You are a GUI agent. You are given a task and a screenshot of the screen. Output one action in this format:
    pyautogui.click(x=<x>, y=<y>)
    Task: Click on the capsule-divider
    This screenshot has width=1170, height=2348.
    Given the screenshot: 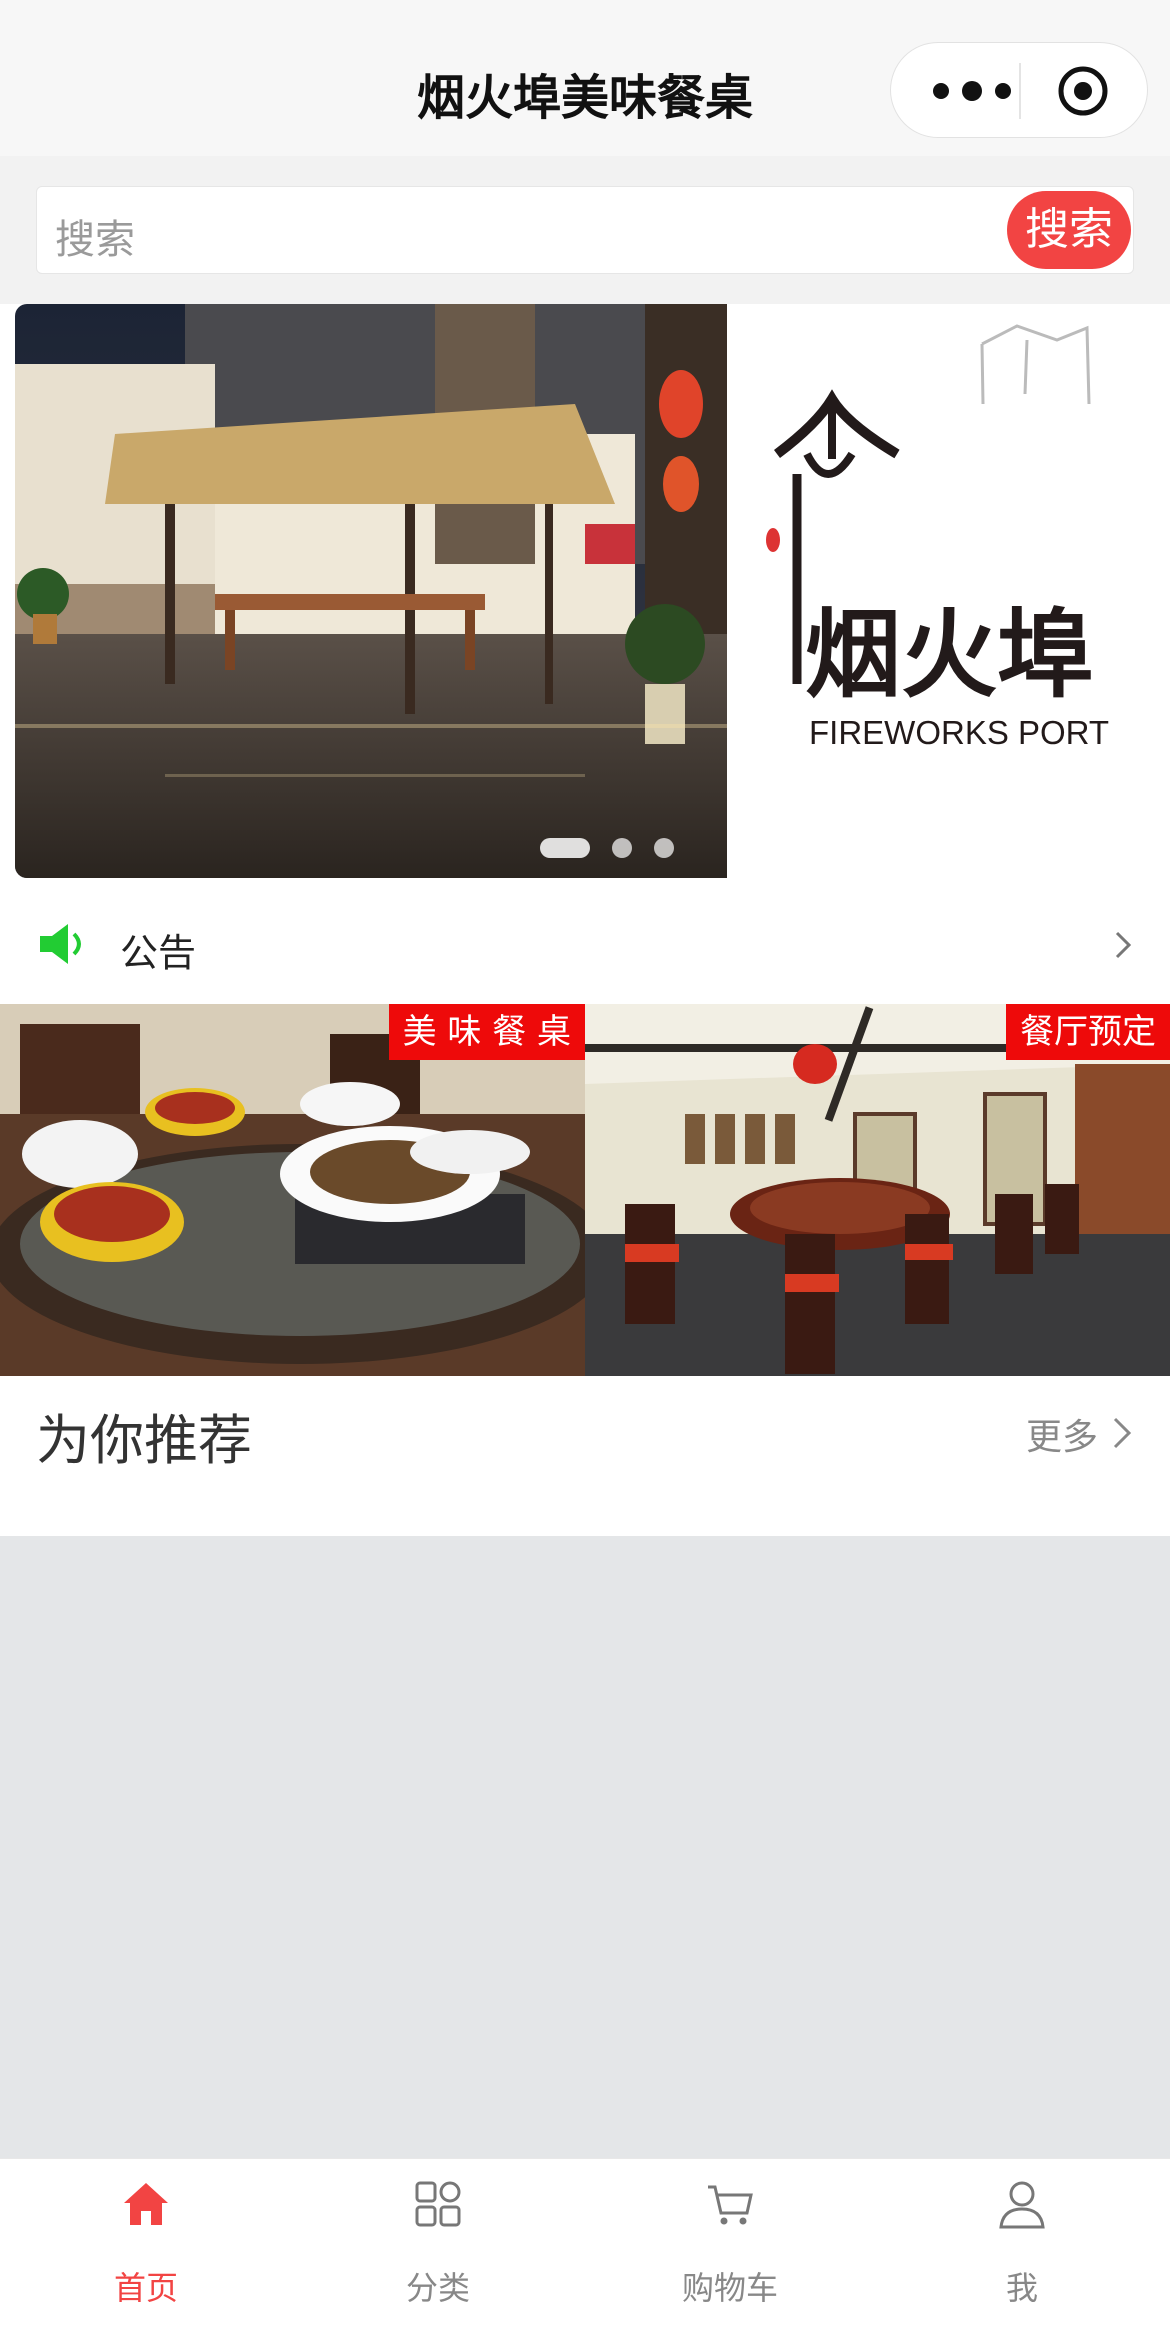 What is the action you would take?
    pyautogui.click(x=1020, y=91)
    